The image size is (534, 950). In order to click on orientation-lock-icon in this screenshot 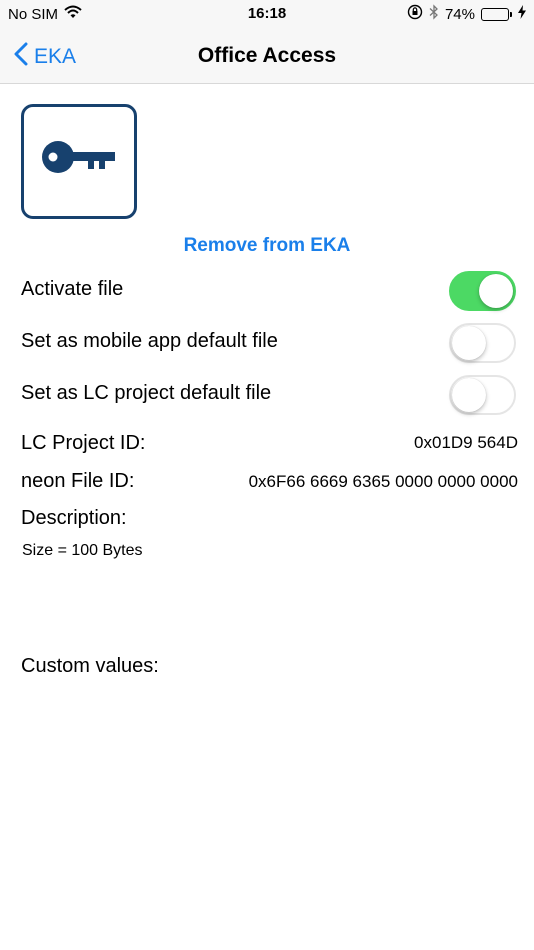, I will do `click(415, 14)`.